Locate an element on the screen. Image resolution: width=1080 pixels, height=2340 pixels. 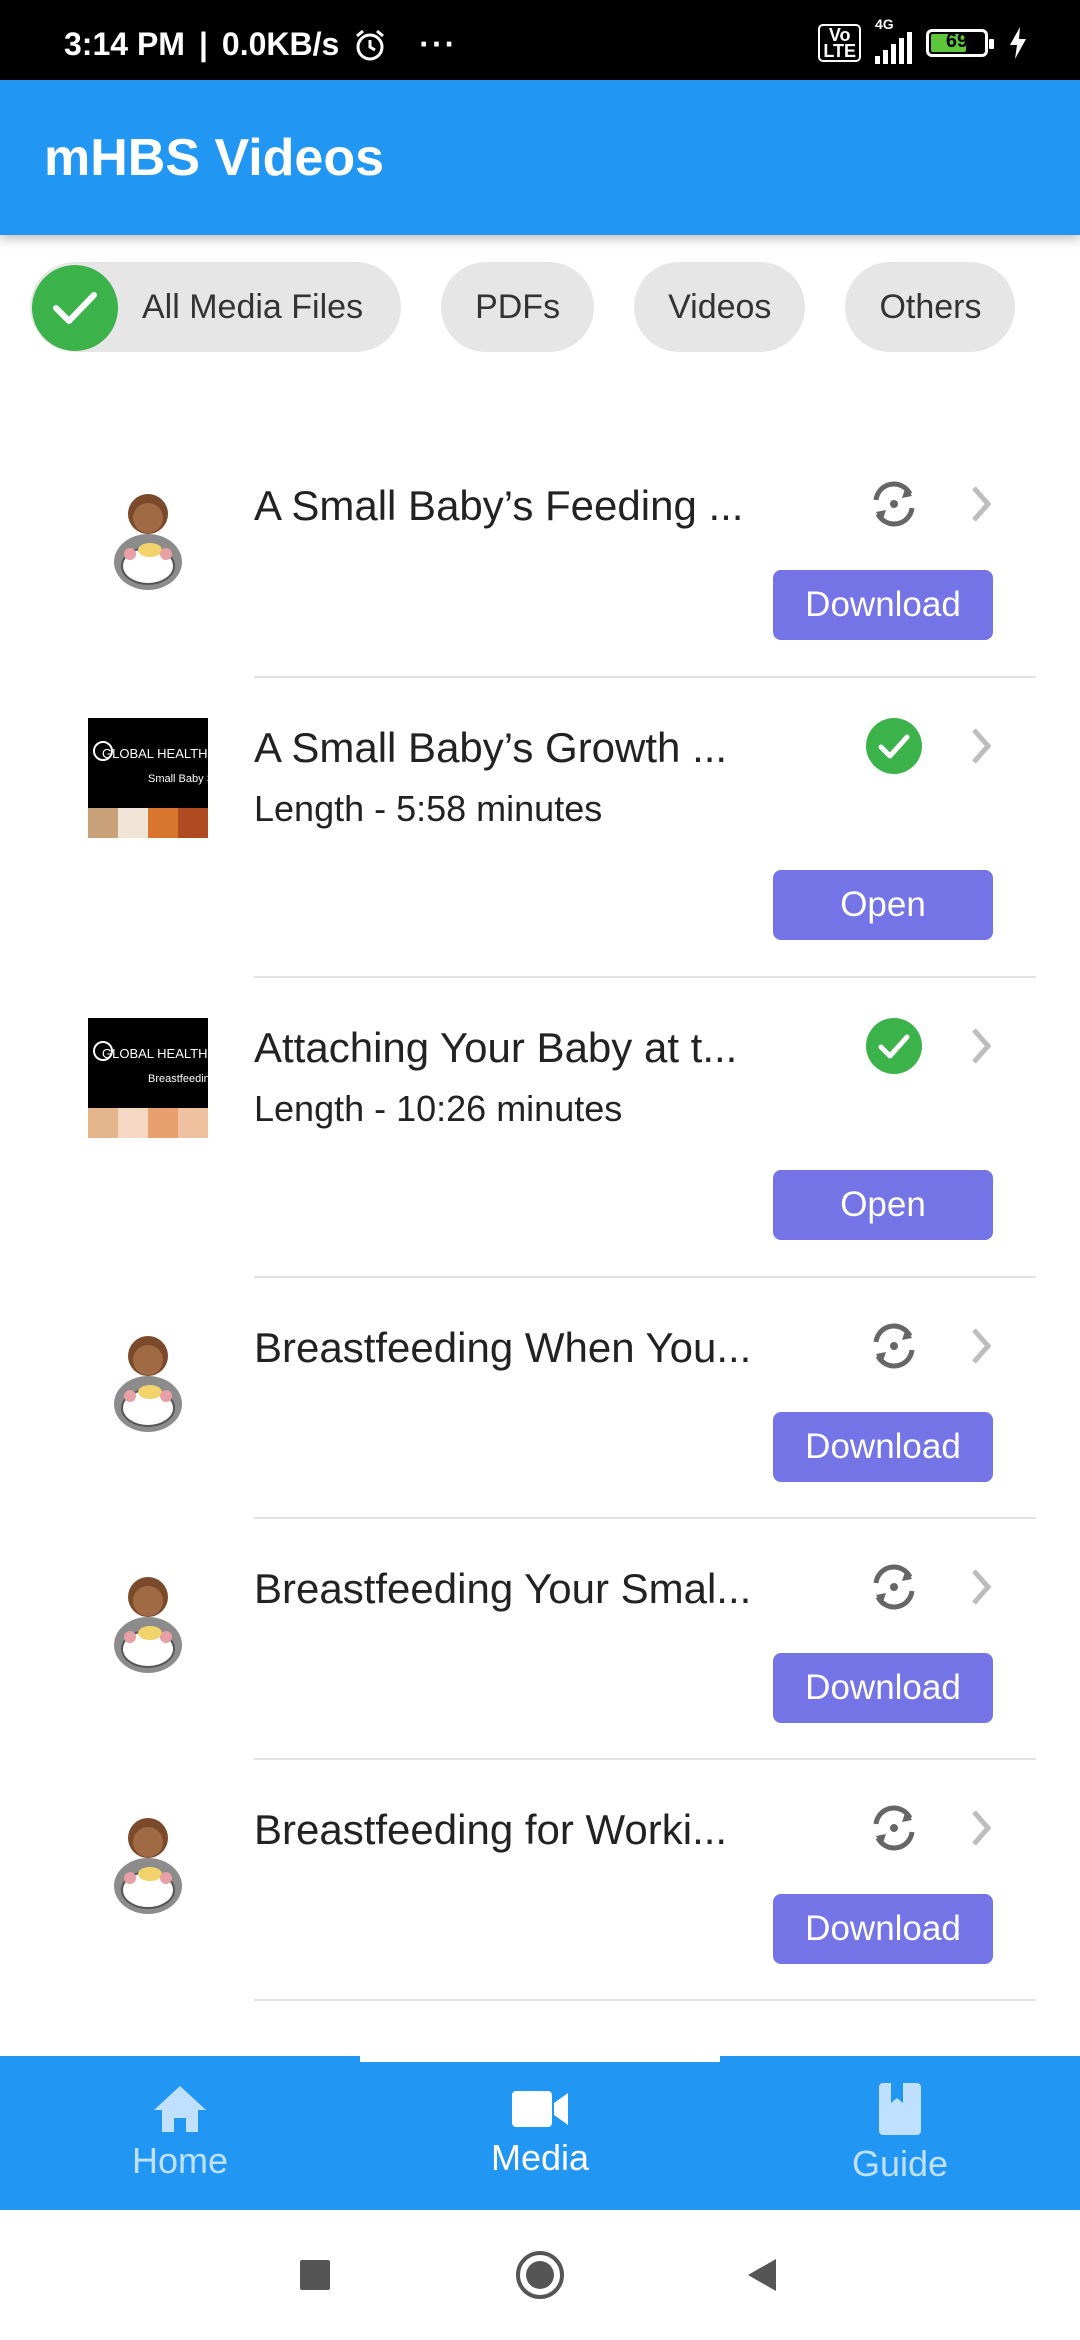
status-time: 3:14 PM is located at coordinates (124, 44).